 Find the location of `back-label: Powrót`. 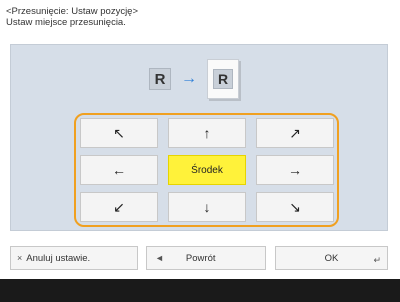

back-label: Powrót is located at coordinates (200, 258).